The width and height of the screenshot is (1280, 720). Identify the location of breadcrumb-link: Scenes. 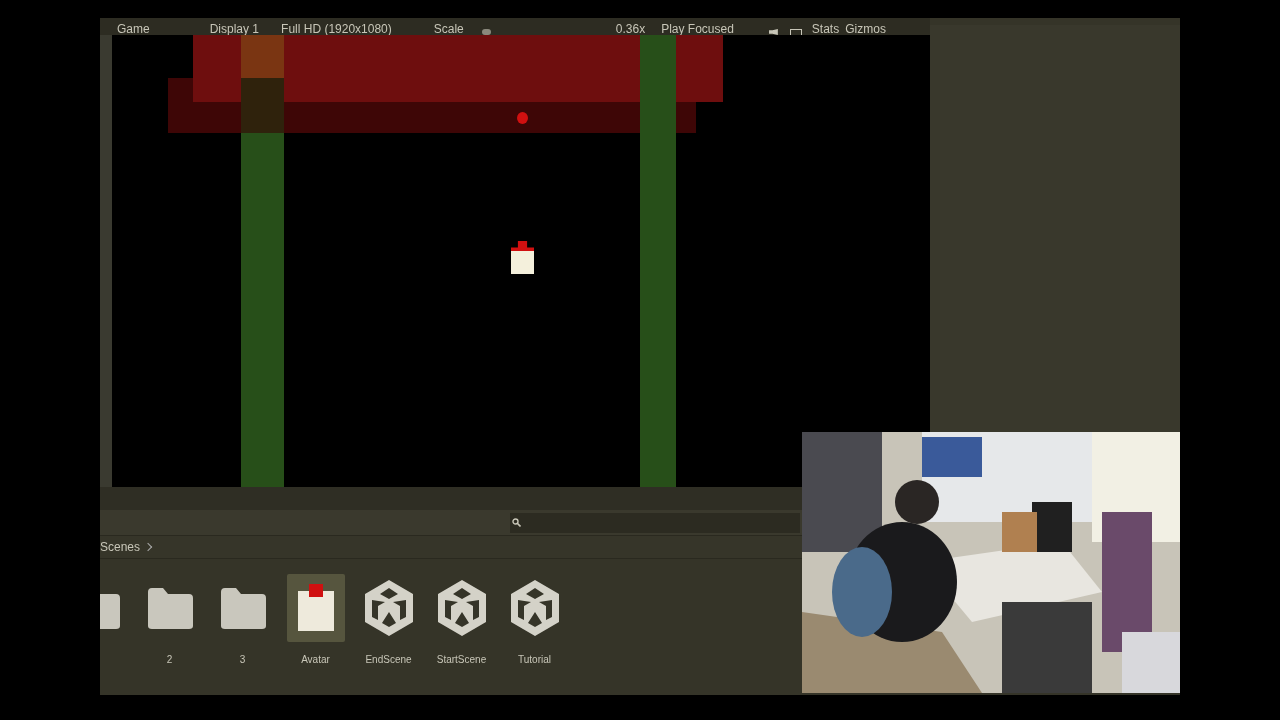
(120, 547).